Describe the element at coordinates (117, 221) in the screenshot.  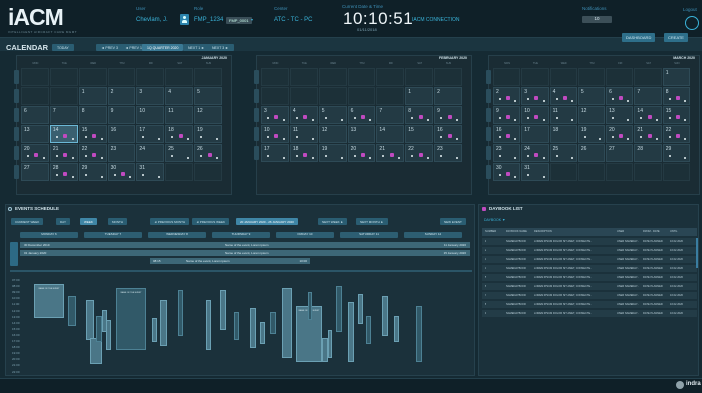
I see `tab-month: MONTH` at that location.